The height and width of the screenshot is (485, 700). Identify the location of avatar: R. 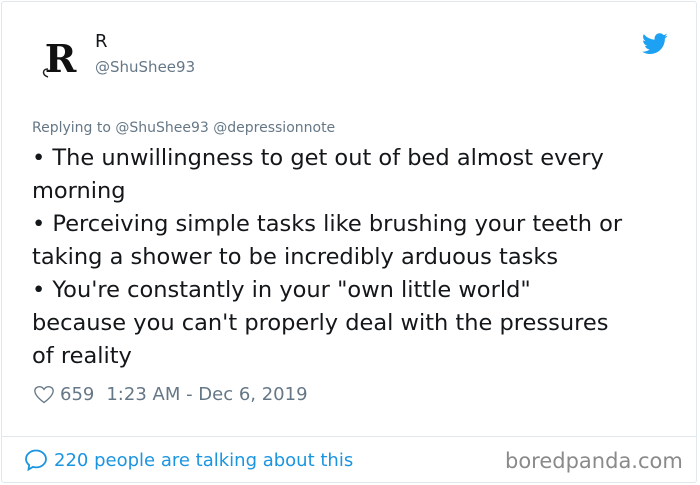
(59, 58).